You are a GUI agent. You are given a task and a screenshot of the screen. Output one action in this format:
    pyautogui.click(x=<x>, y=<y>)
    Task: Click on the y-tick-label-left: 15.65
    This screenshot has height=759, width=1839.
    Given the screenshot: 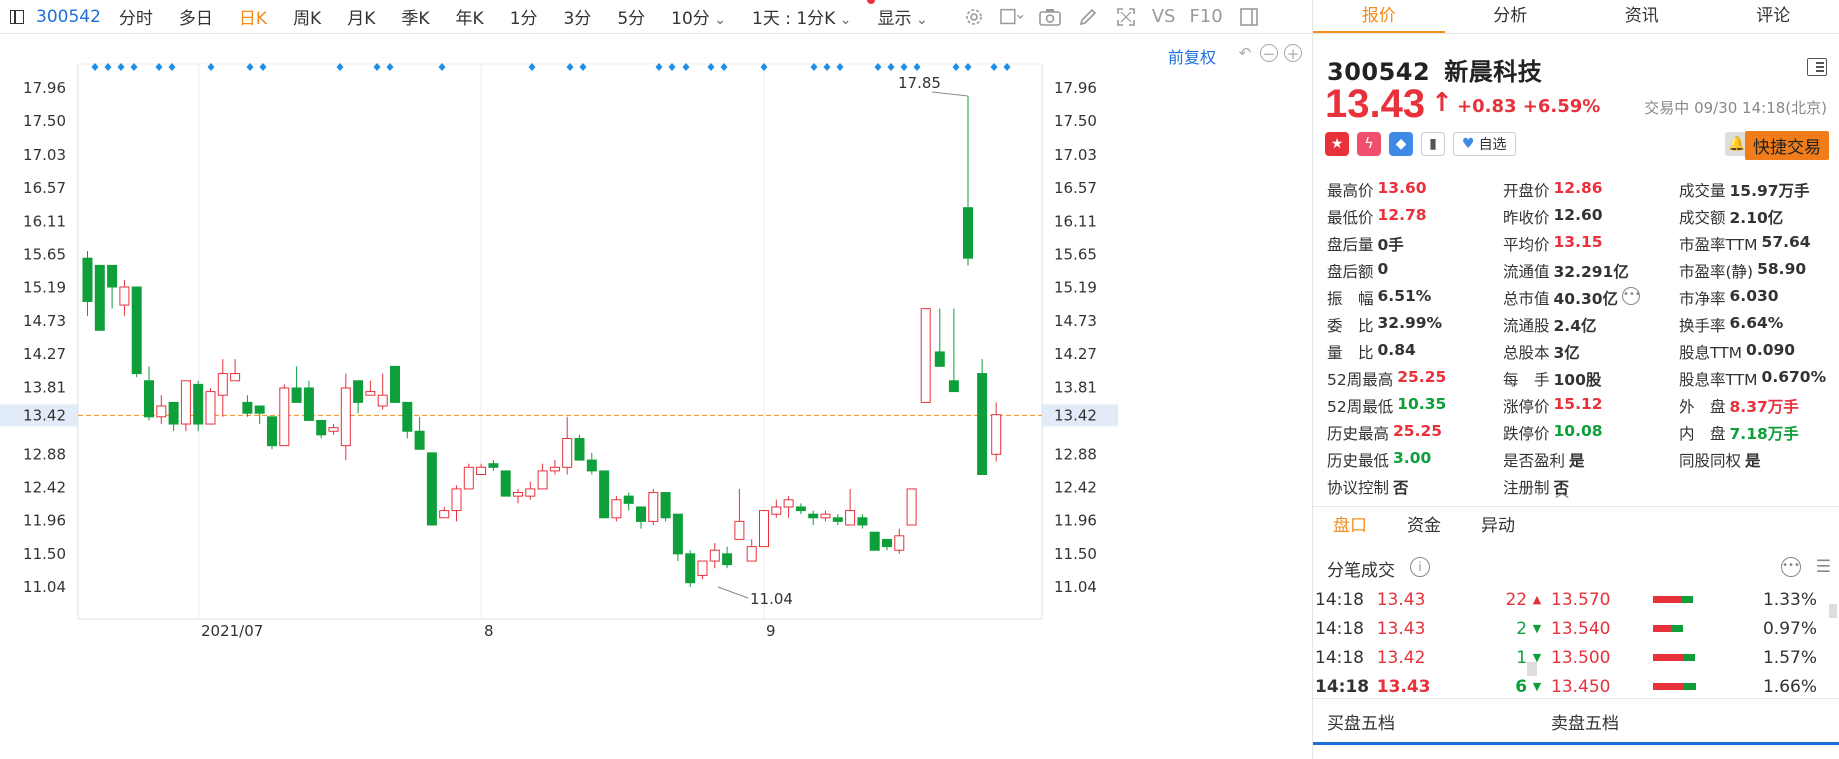 What is the action you would take?
    pyautogui.click(x=44, y=255)
    